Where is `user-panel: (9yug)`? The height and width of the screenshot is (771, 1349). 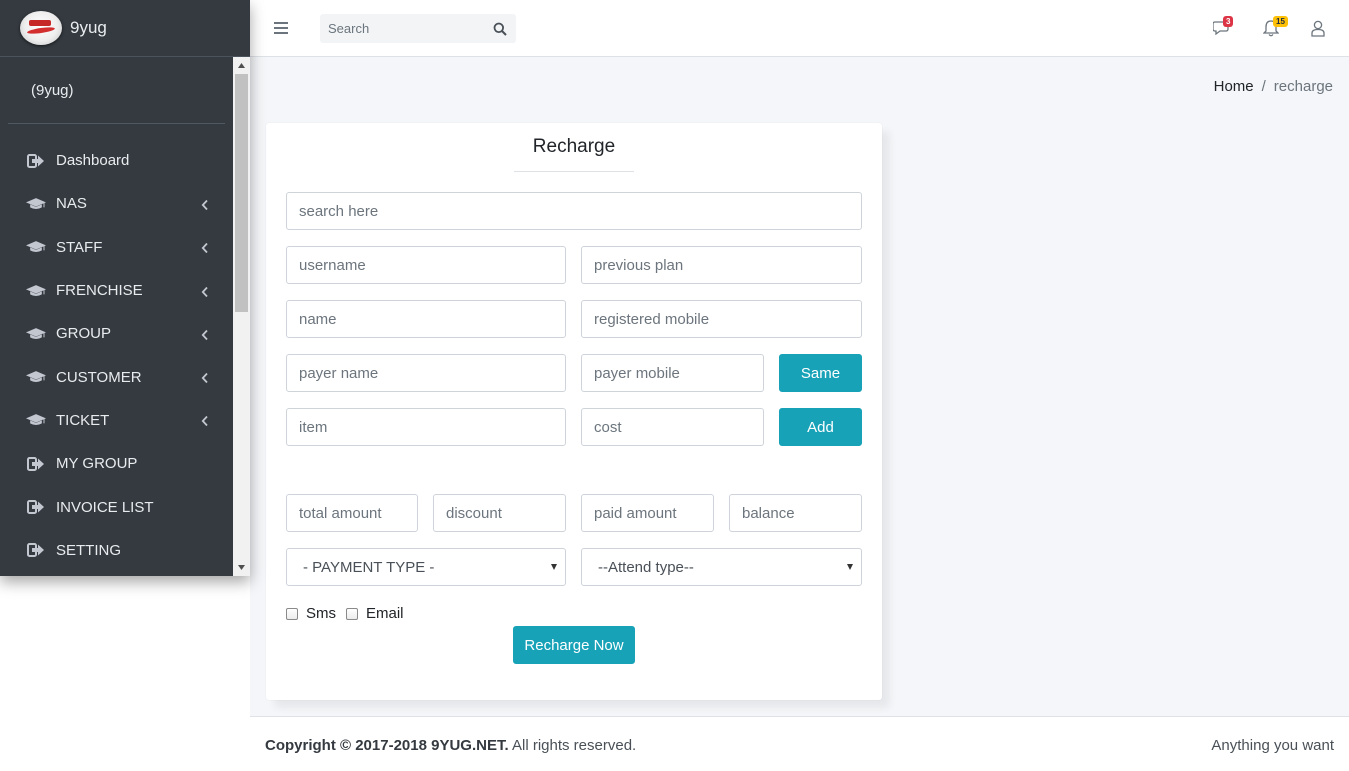
user-panel: (9yug) is located at coordinates (116, 90).